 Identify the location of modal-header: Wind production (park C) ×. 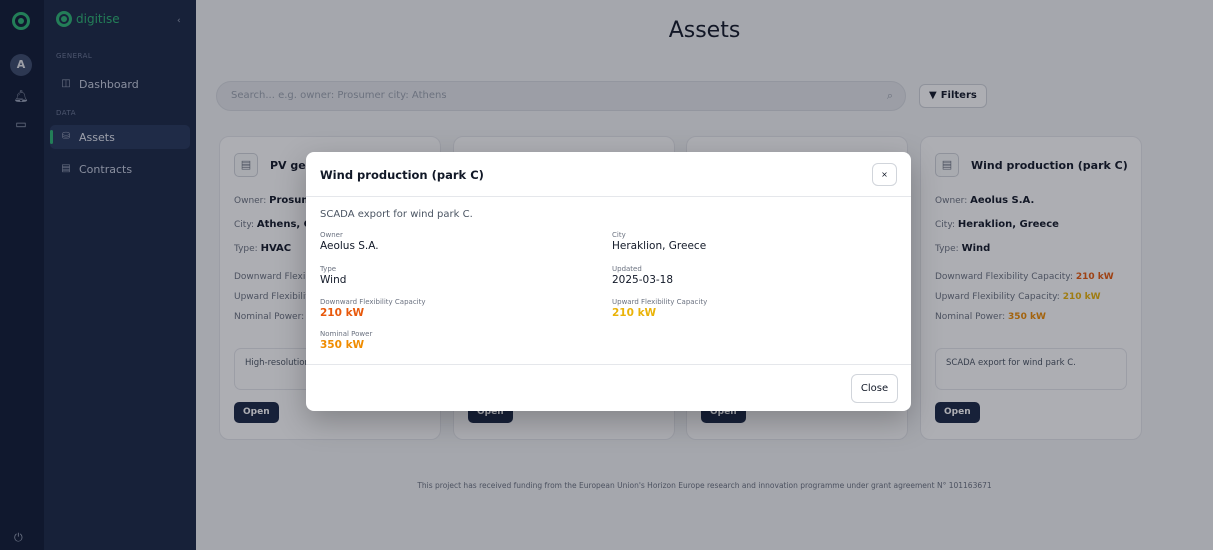
(608, 174).